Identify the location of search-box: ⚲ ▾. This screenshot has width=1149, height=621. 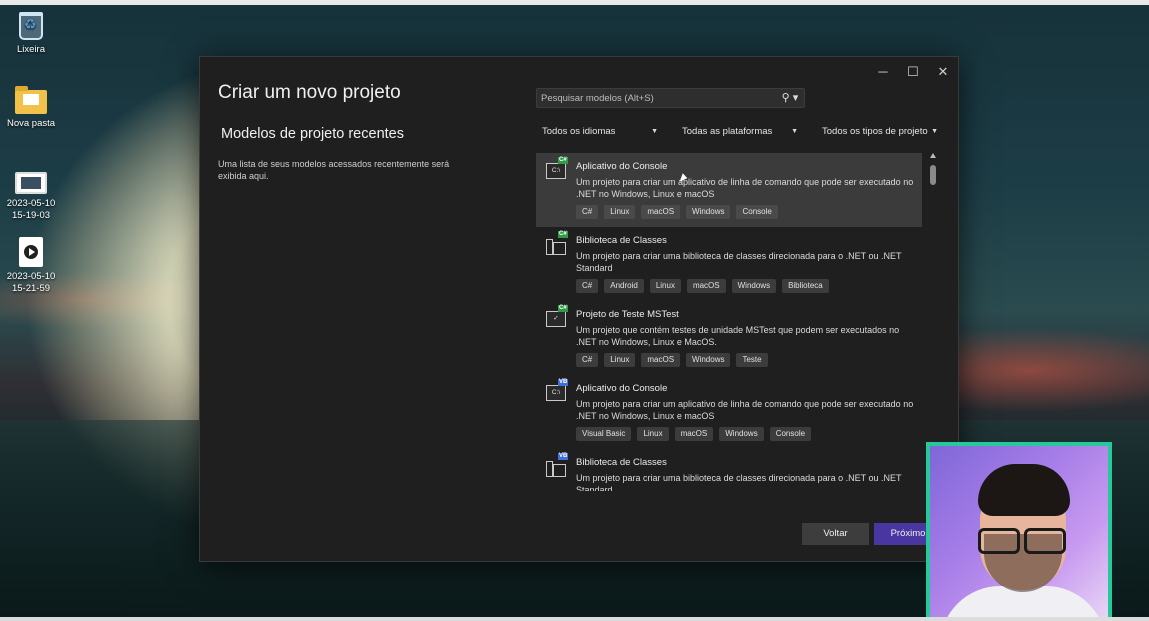
(670, 98).